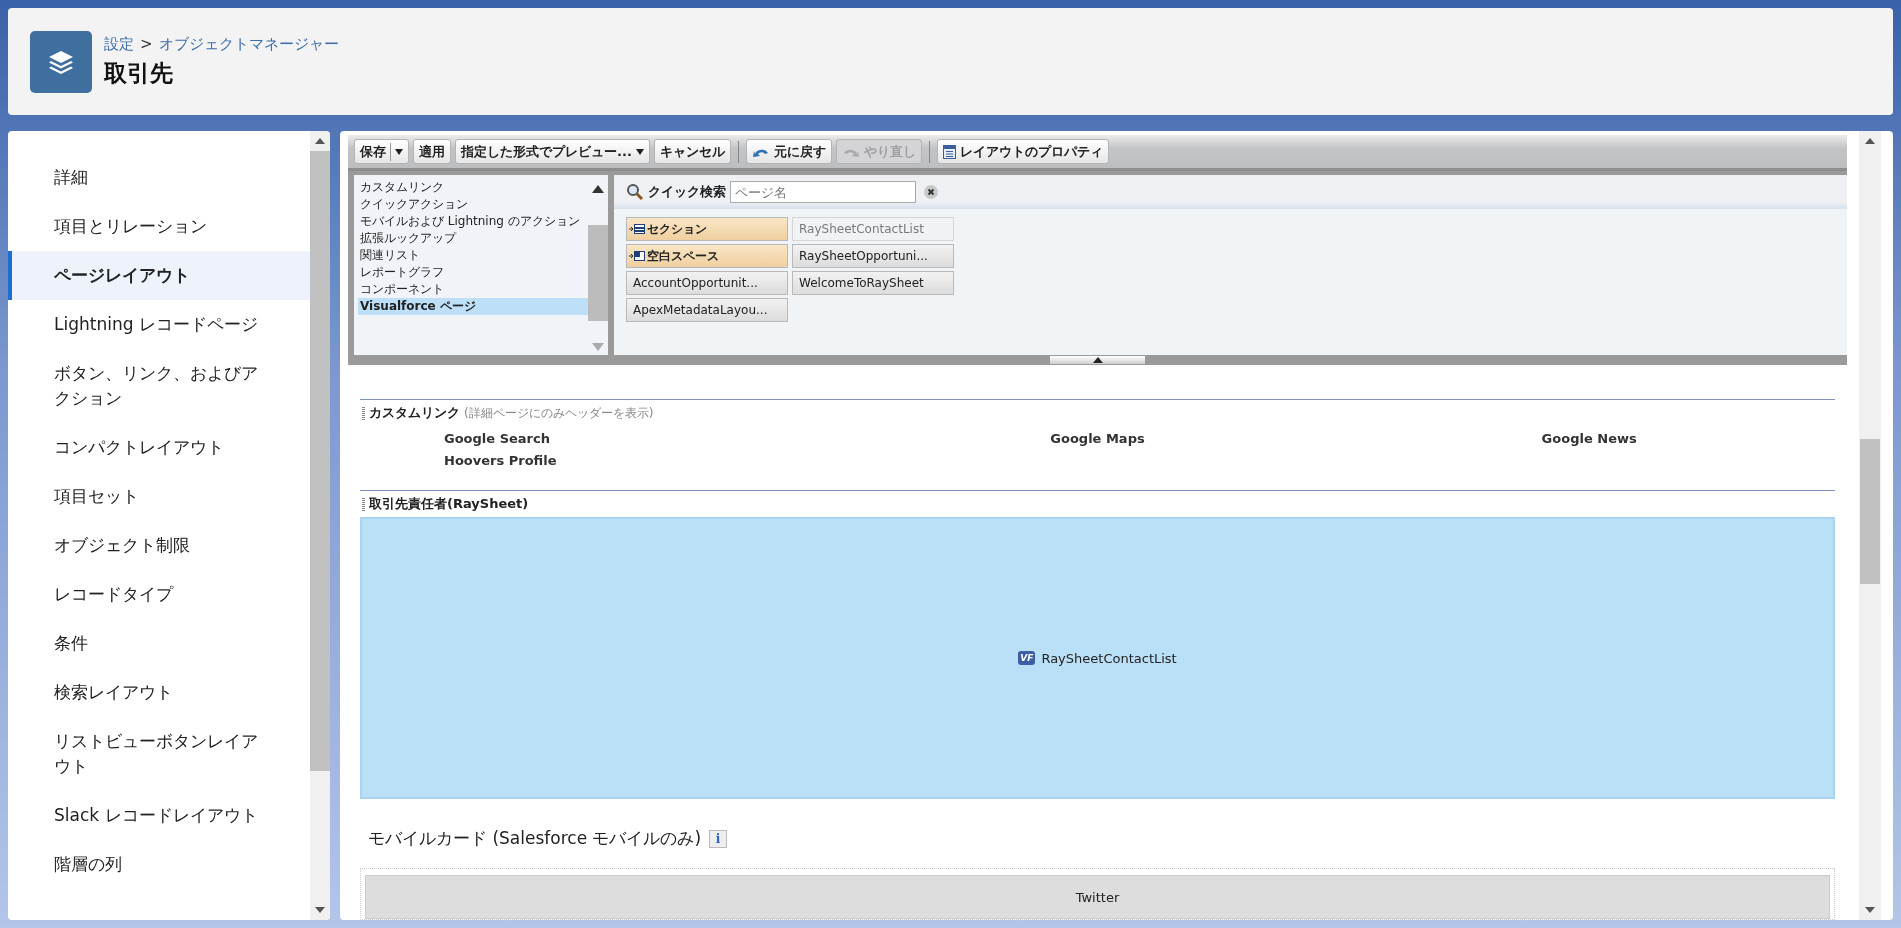 The height and width of the screenshot is (928, 1901). Describe the element at coordinates (159, 226) in the screenshot. I see `sidebar-item: 項目とリレーション` at that location.